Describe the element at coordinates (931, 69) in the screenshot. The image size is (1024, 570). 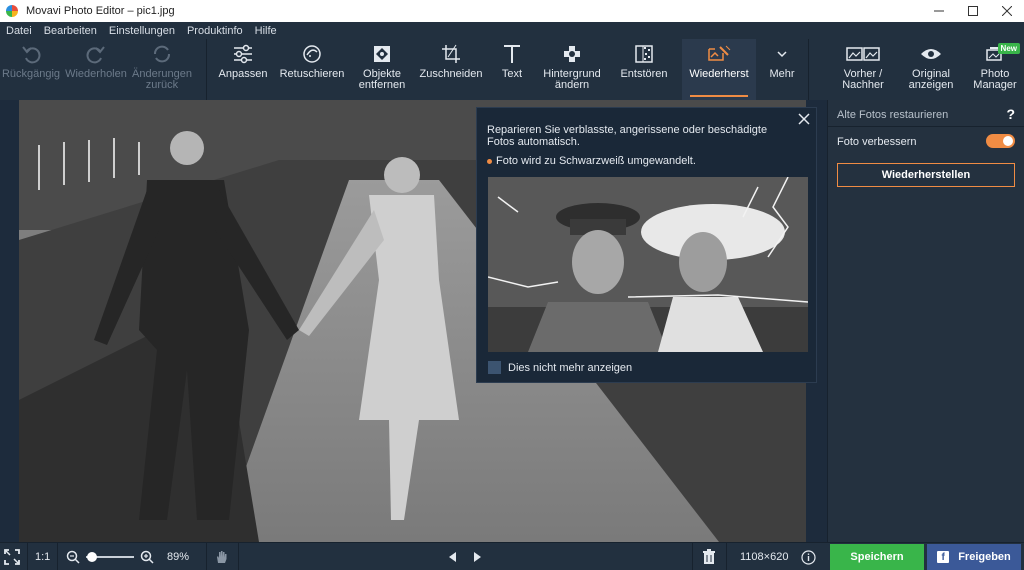
I see `show-original-button: Original anzeigen` at that location.